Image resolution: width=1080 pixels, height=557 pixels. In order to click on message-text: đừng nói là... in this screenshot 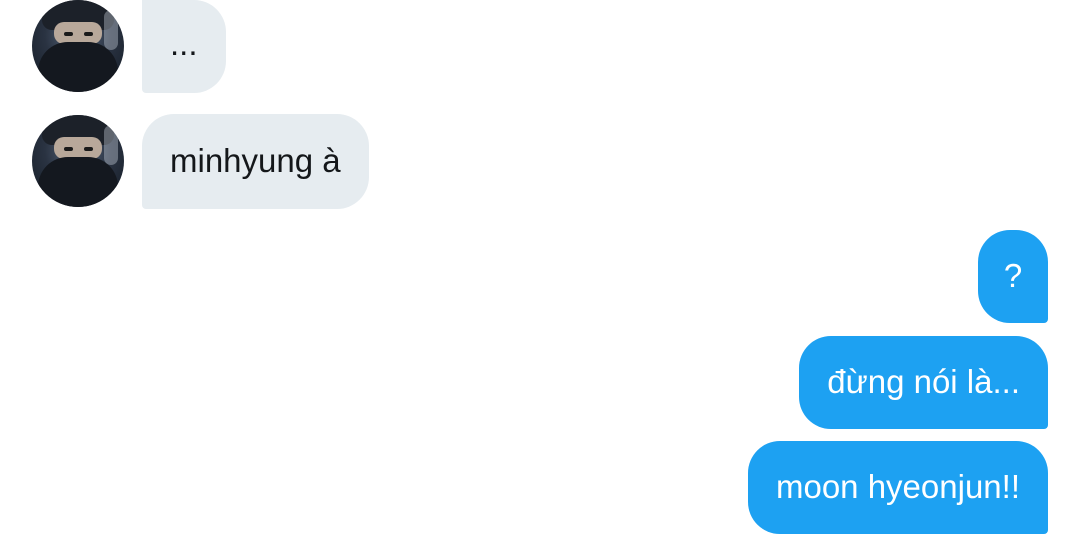, I will do `click(923, 381)`.